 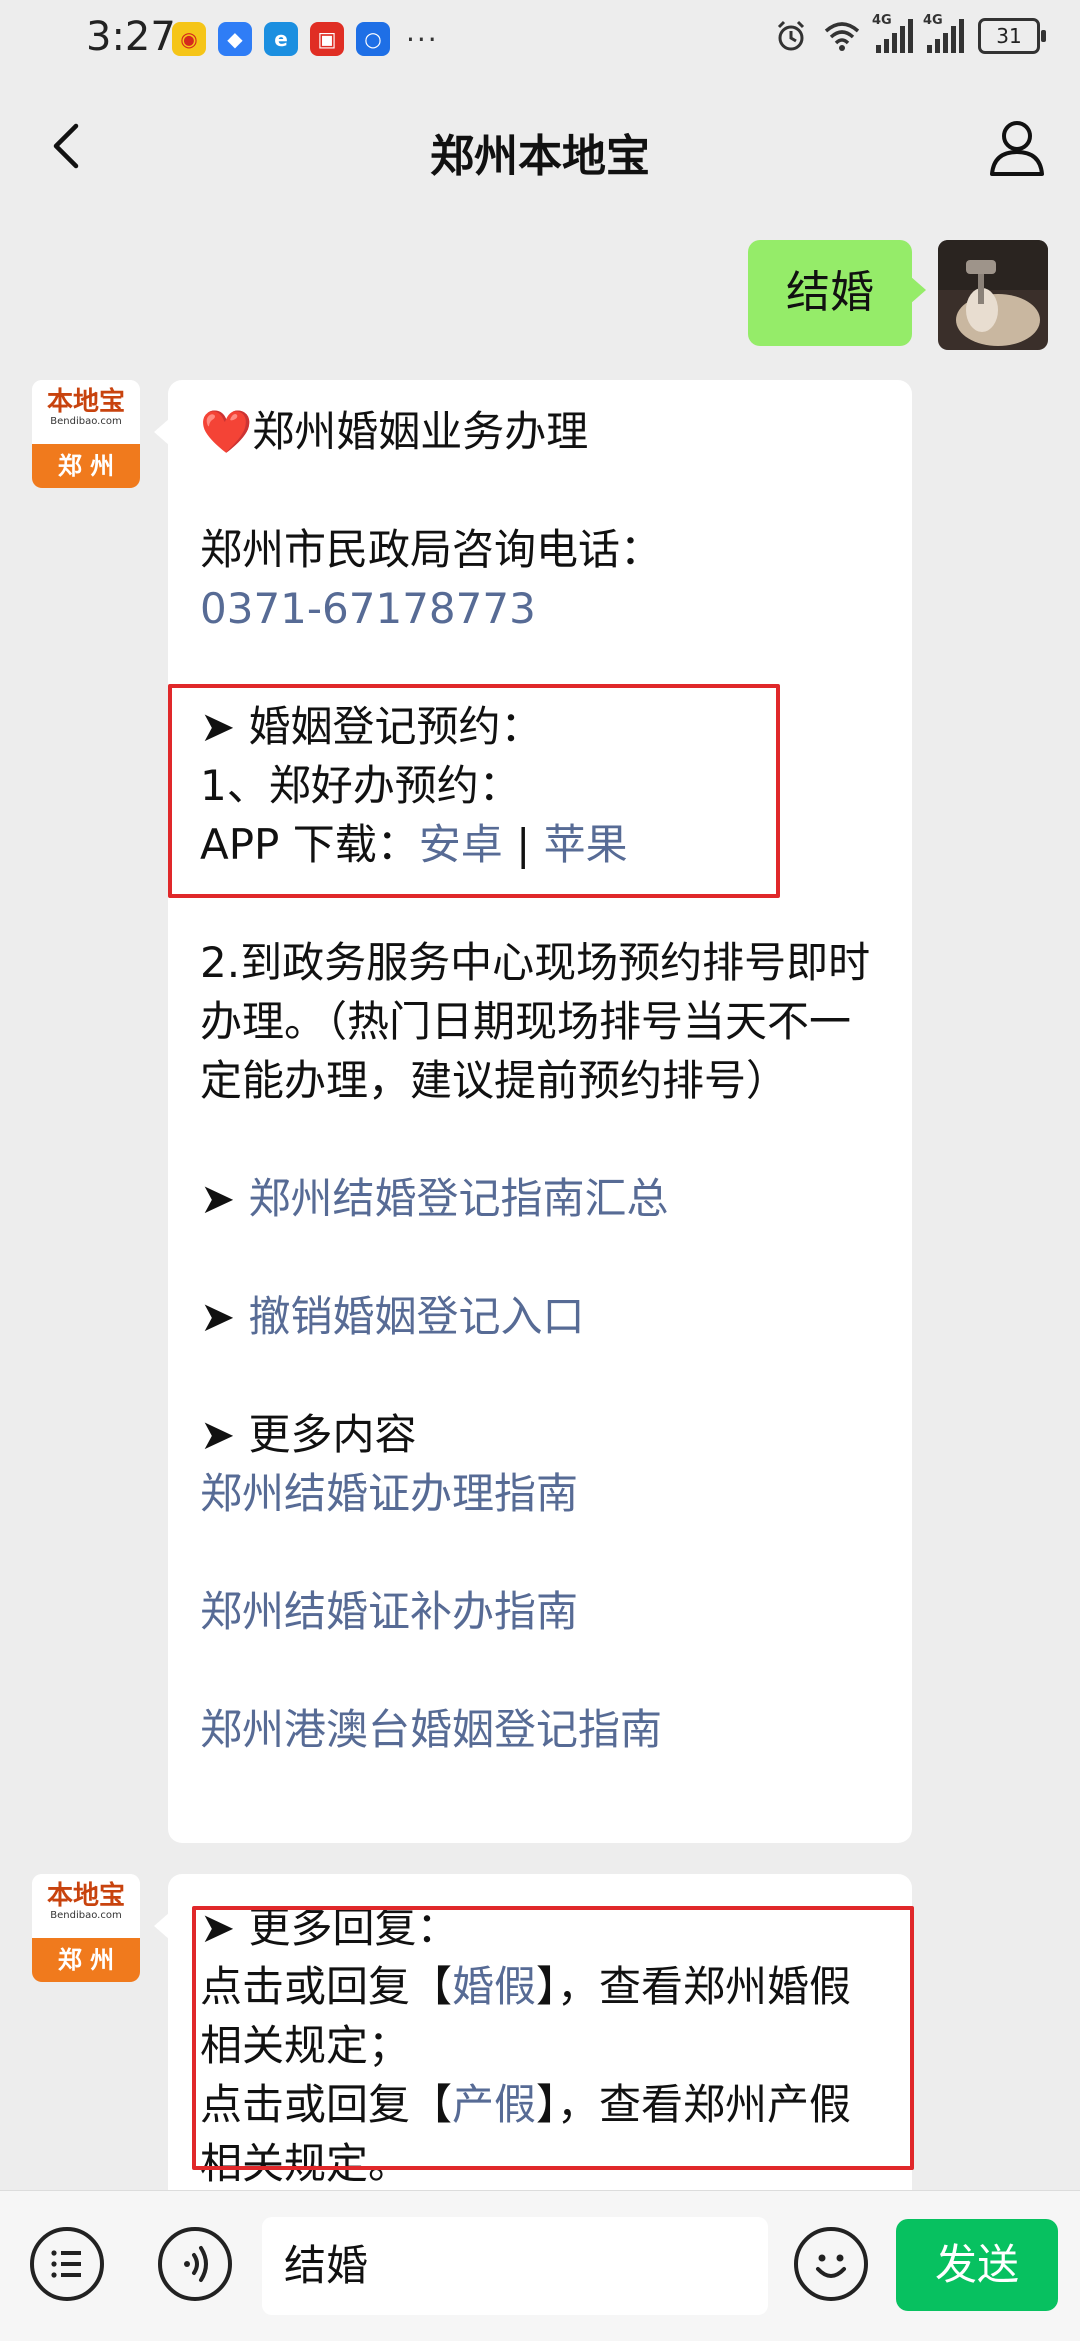 What do you see at coordinates (882, 20) in the screenshot?
I see `network-type-1: 4G` at bounding box center [882, 20].